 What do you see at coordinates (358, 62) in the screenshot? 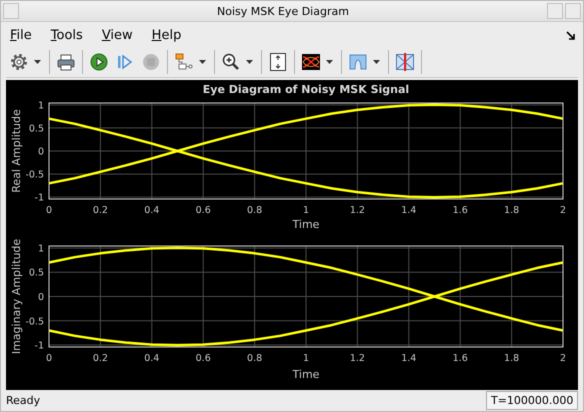
I see `bars-icon` at bounding box center [358, 62].